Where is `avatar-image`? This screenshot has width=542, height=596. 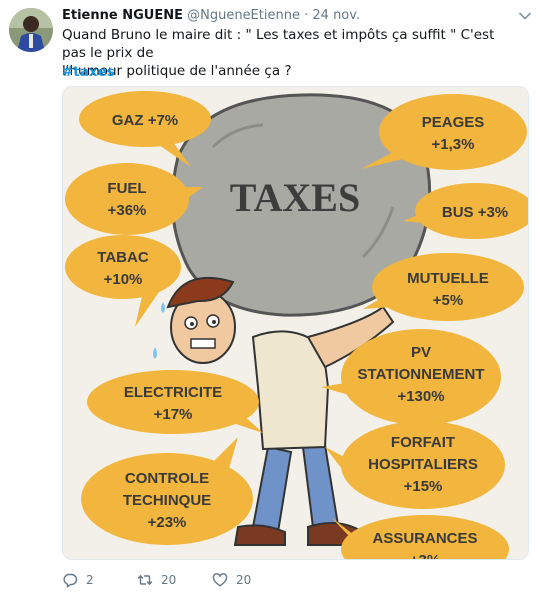
avatar-image is located at coordinates (31, 30).